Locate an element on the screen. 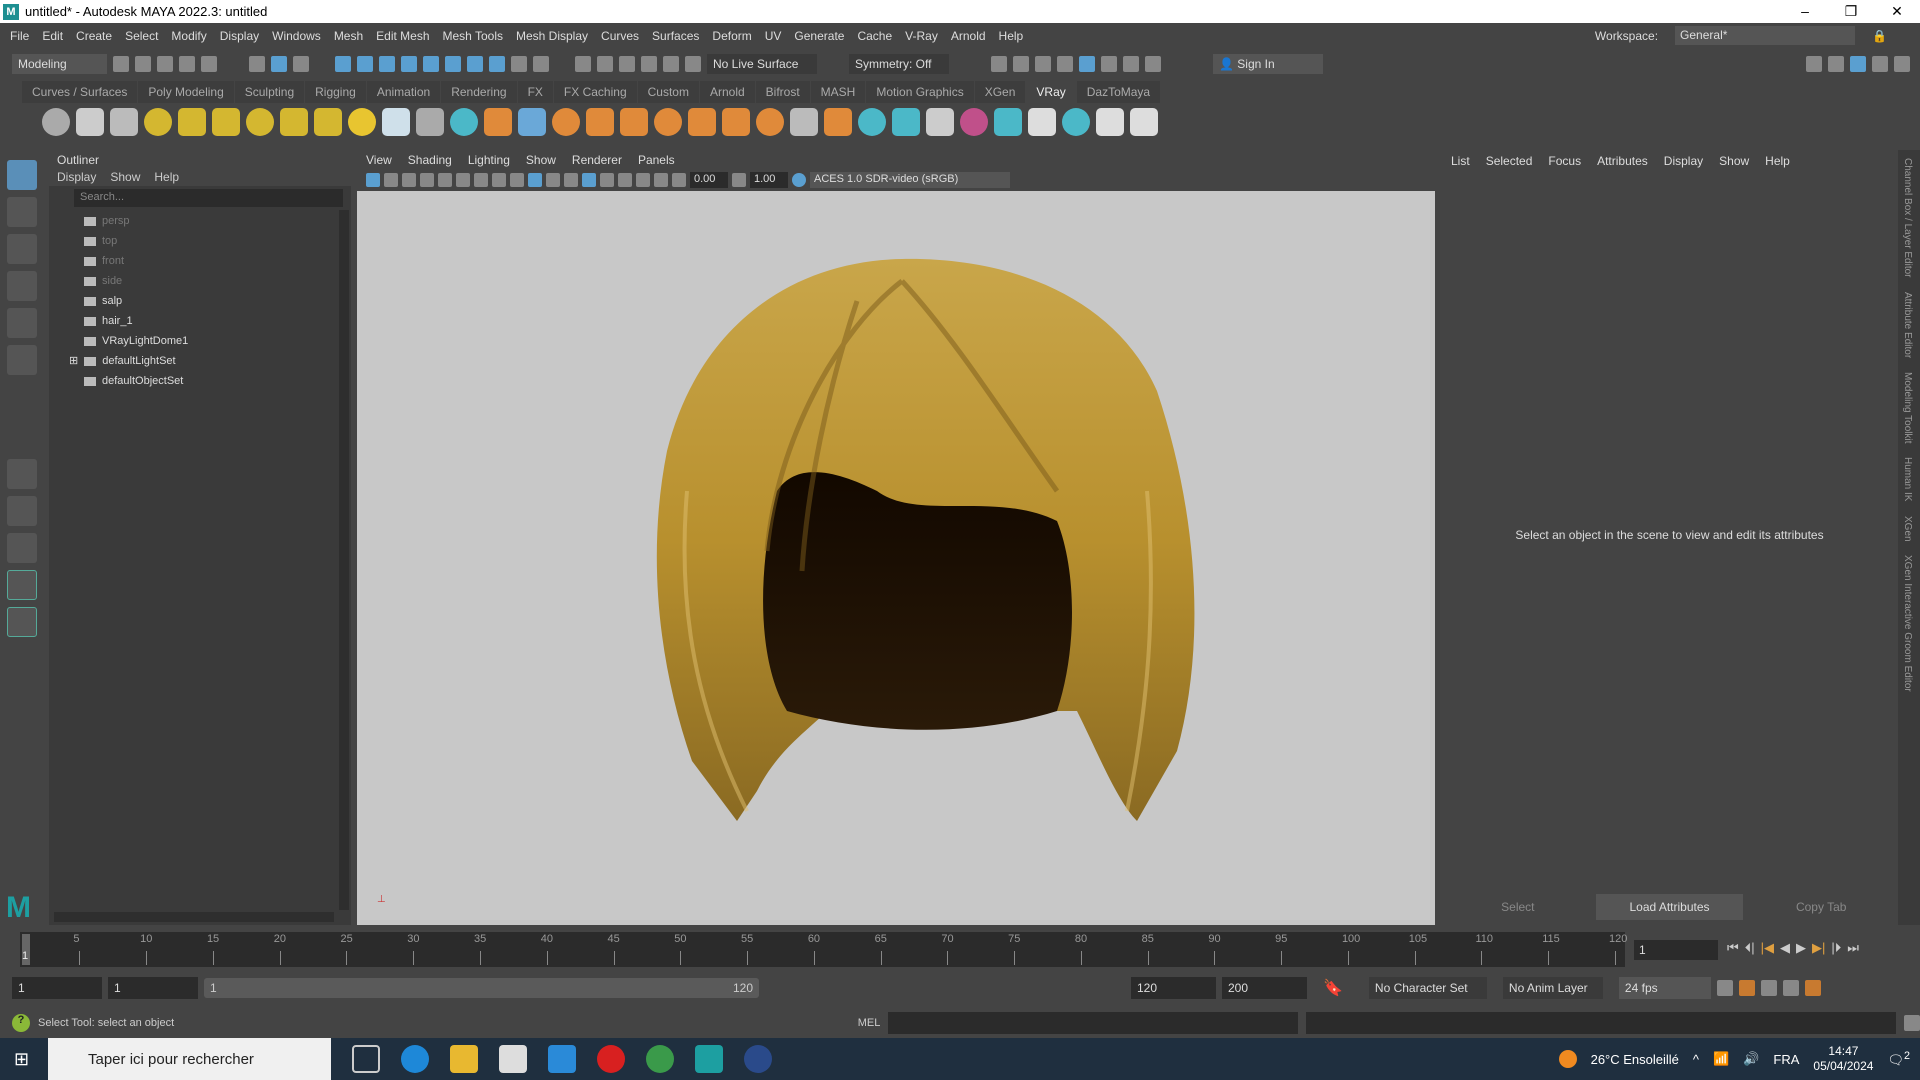 The width and height of the screenshot is (1920, 1080). chain-icon is located at coordinates (804, 122).